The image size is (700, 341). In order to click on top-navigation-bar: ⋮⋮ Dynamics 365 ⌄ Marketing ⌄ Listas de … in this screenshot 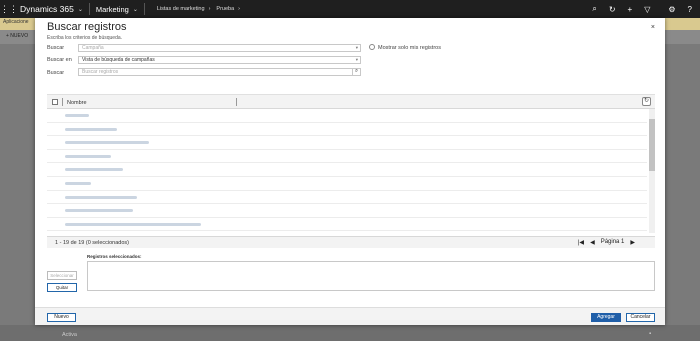, I will do `click(350, 9)`.